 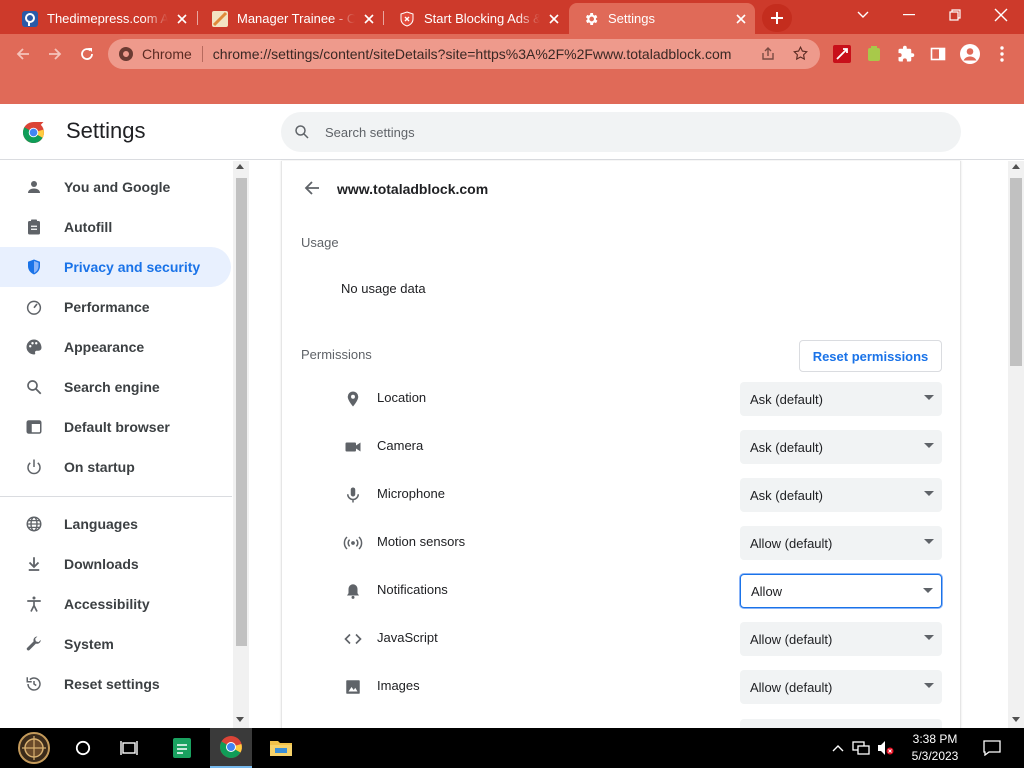 I want to click on permission-name: Microphone, so click(x=411, y=493).